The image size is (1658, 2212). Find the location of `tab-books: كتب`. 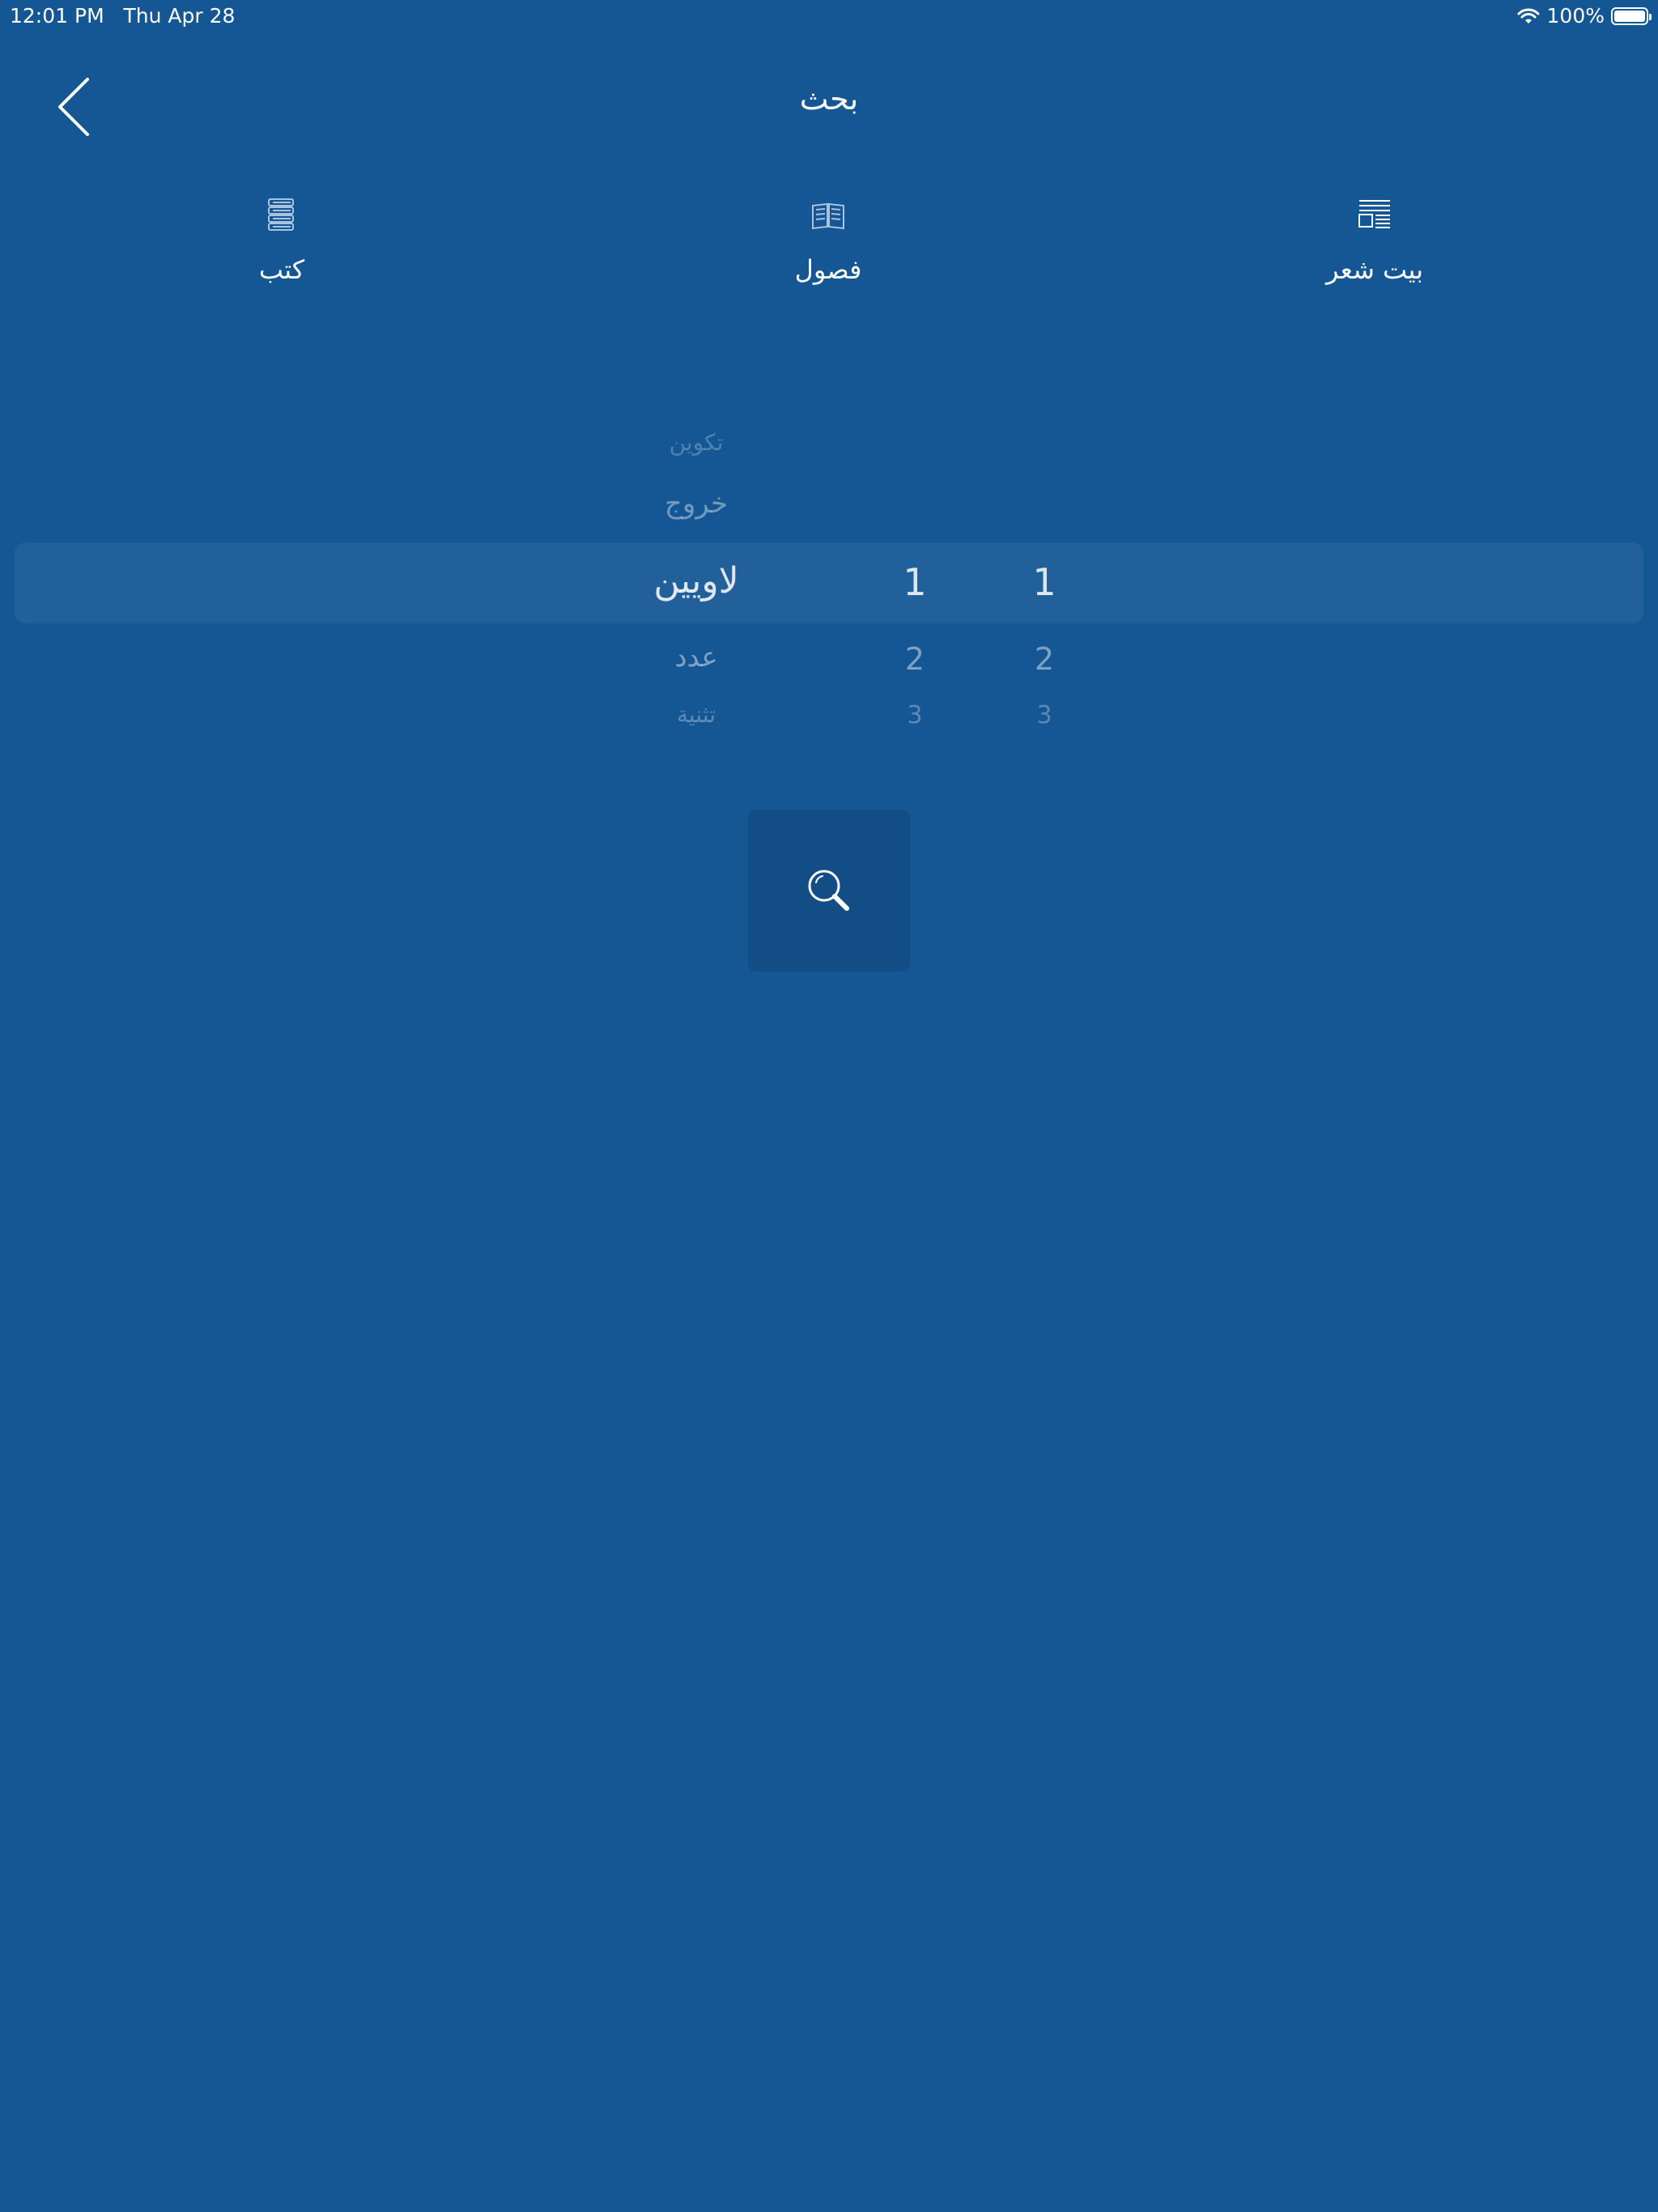

tab-books: كتب is located at coordinates (281, 240).